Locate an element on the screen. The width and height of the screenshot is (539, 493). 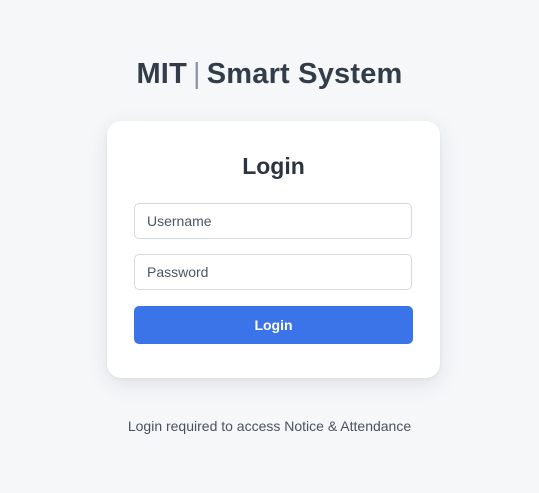
app-title: MIT | Smart System is located at coordinates (269, 74).